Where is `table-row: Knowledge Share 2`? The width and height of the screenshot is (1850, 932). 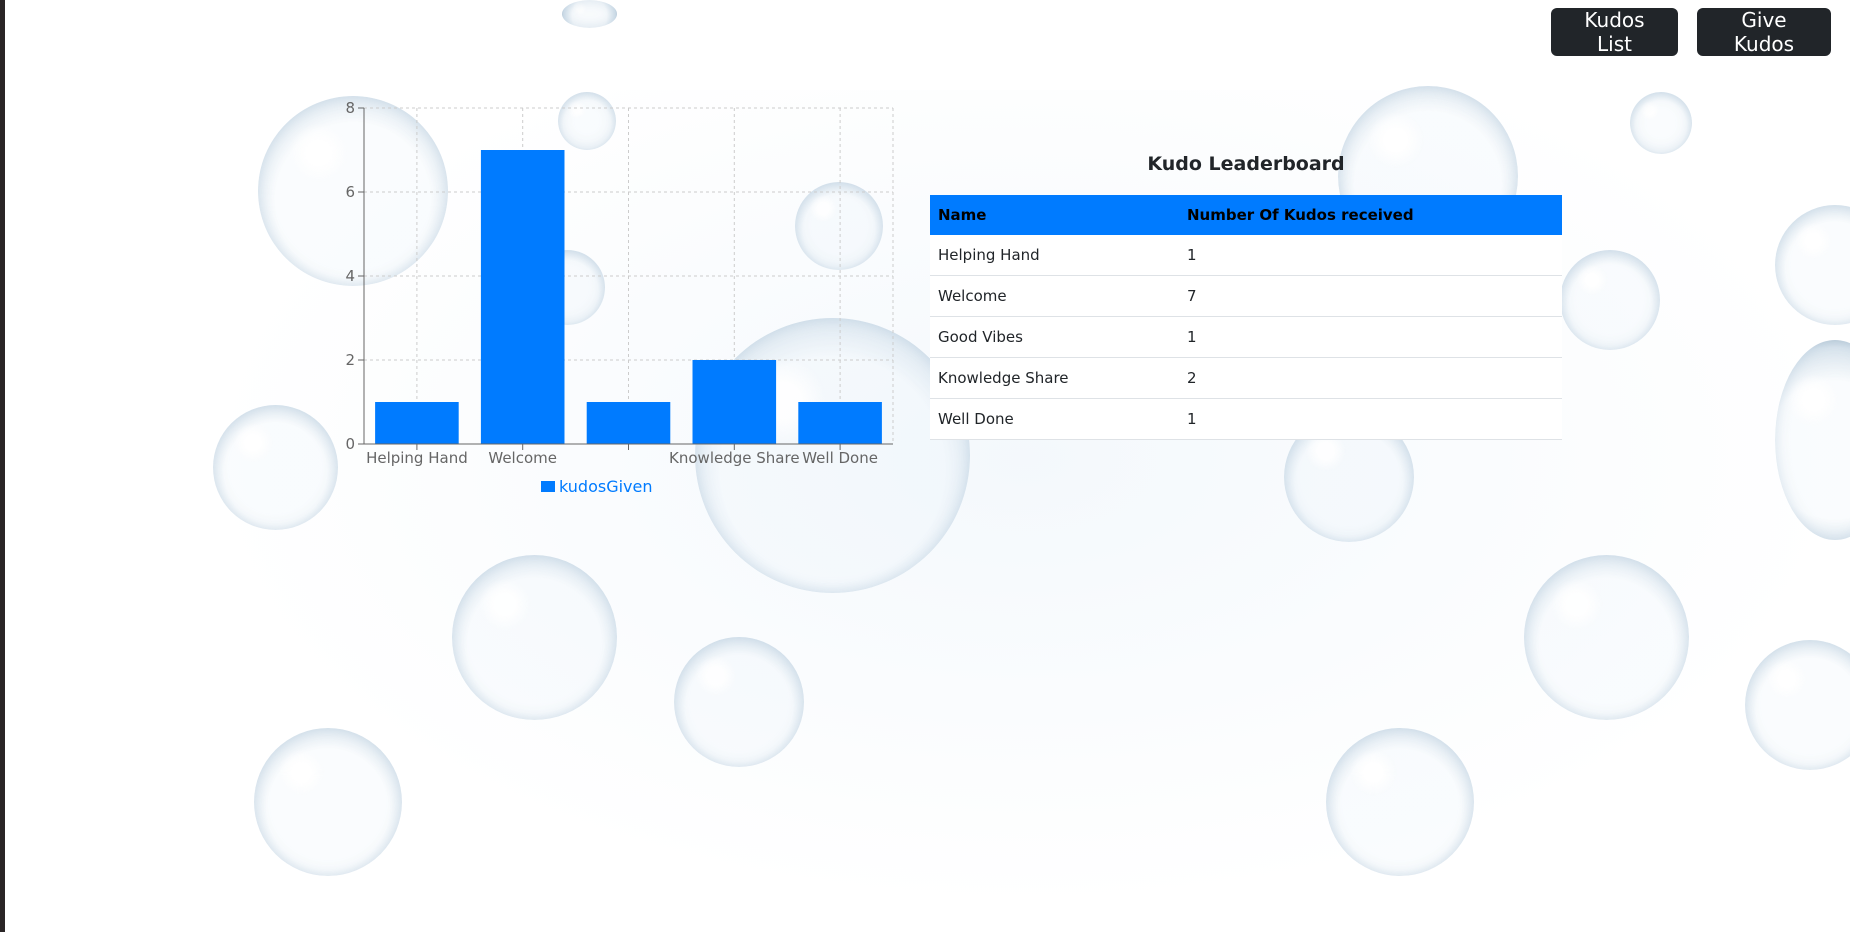 table-row: Knowledge Share 2 is located at coordinates (1246, 378).